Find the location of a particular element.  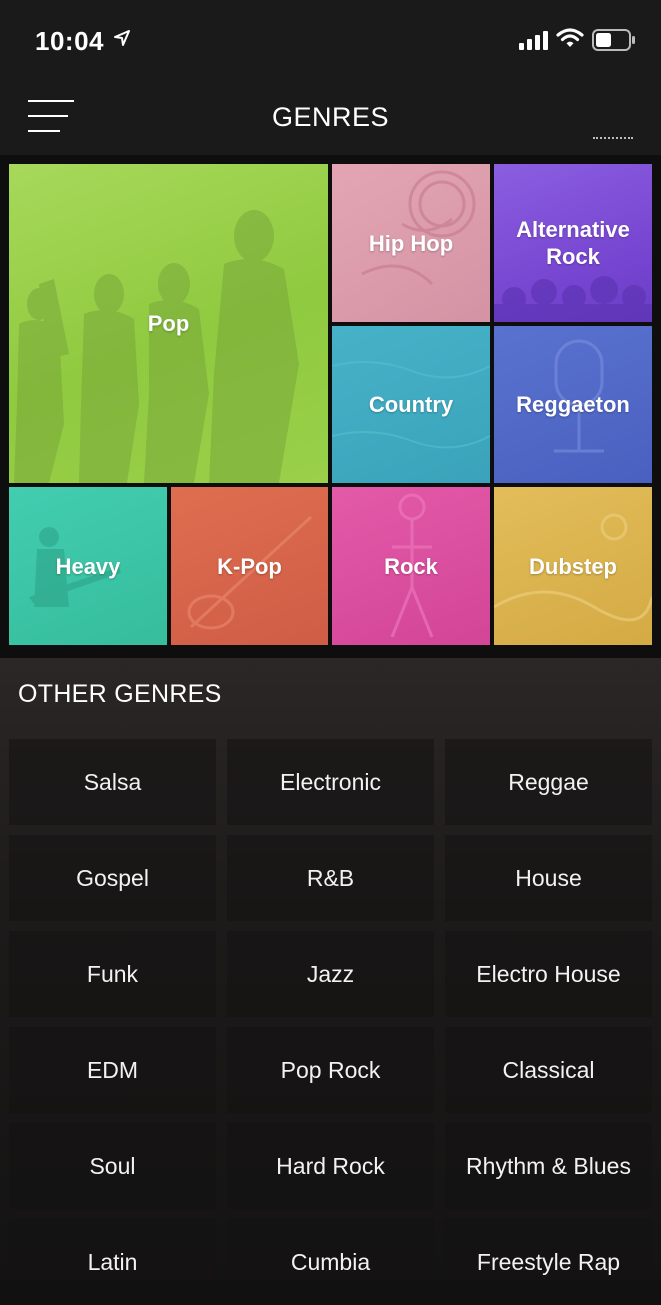

app-header: GENRES is located at coordinates (330, 117).